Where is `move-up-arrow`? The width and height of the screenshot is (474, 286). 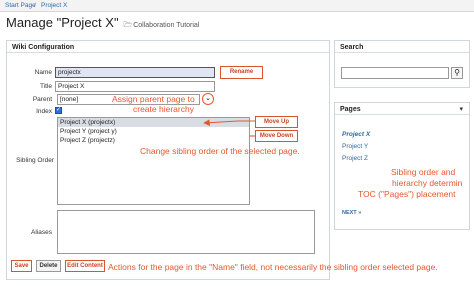 move-up-arrow is located at coordinates (221, 122).